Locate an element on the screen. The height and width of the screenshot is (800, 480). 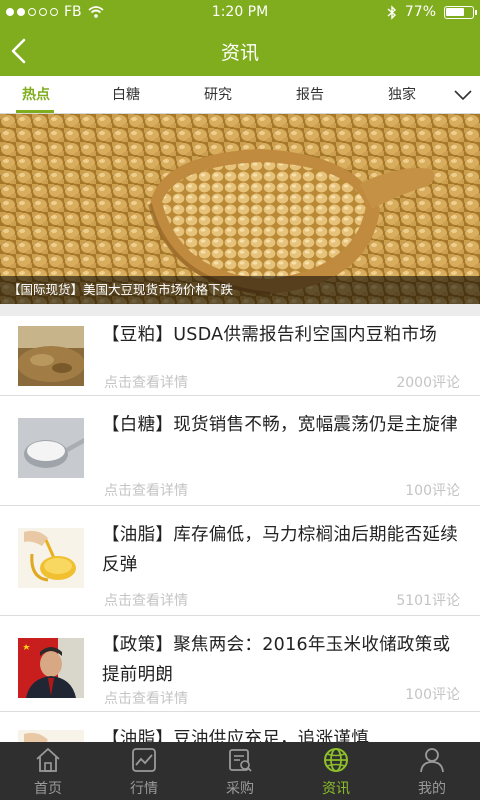
news-item: 【豆粕】USDA供需报告利空国内豆粕市场 点击查看详情 2000评论 is located at coordinates (240, 356).